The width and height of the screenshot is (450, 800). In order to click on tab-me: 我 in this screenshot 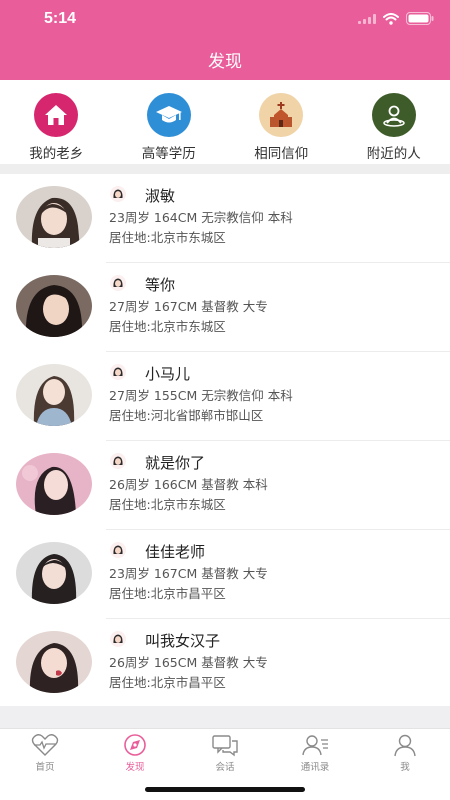, I will do `click(405, 764)`.